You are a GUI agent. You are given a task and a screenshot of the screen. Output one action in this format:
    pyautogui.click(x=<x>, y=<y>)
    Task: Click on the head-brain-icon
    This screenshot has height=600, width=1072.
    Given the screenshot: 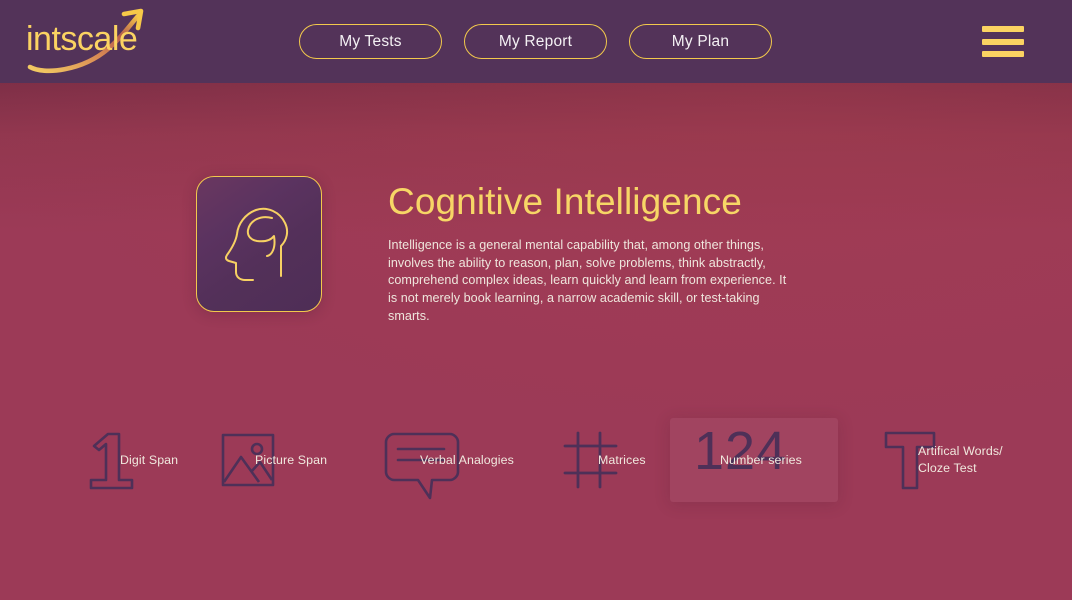 What is the action you would take?
    pyautogui.click(x=259, y=244)
    